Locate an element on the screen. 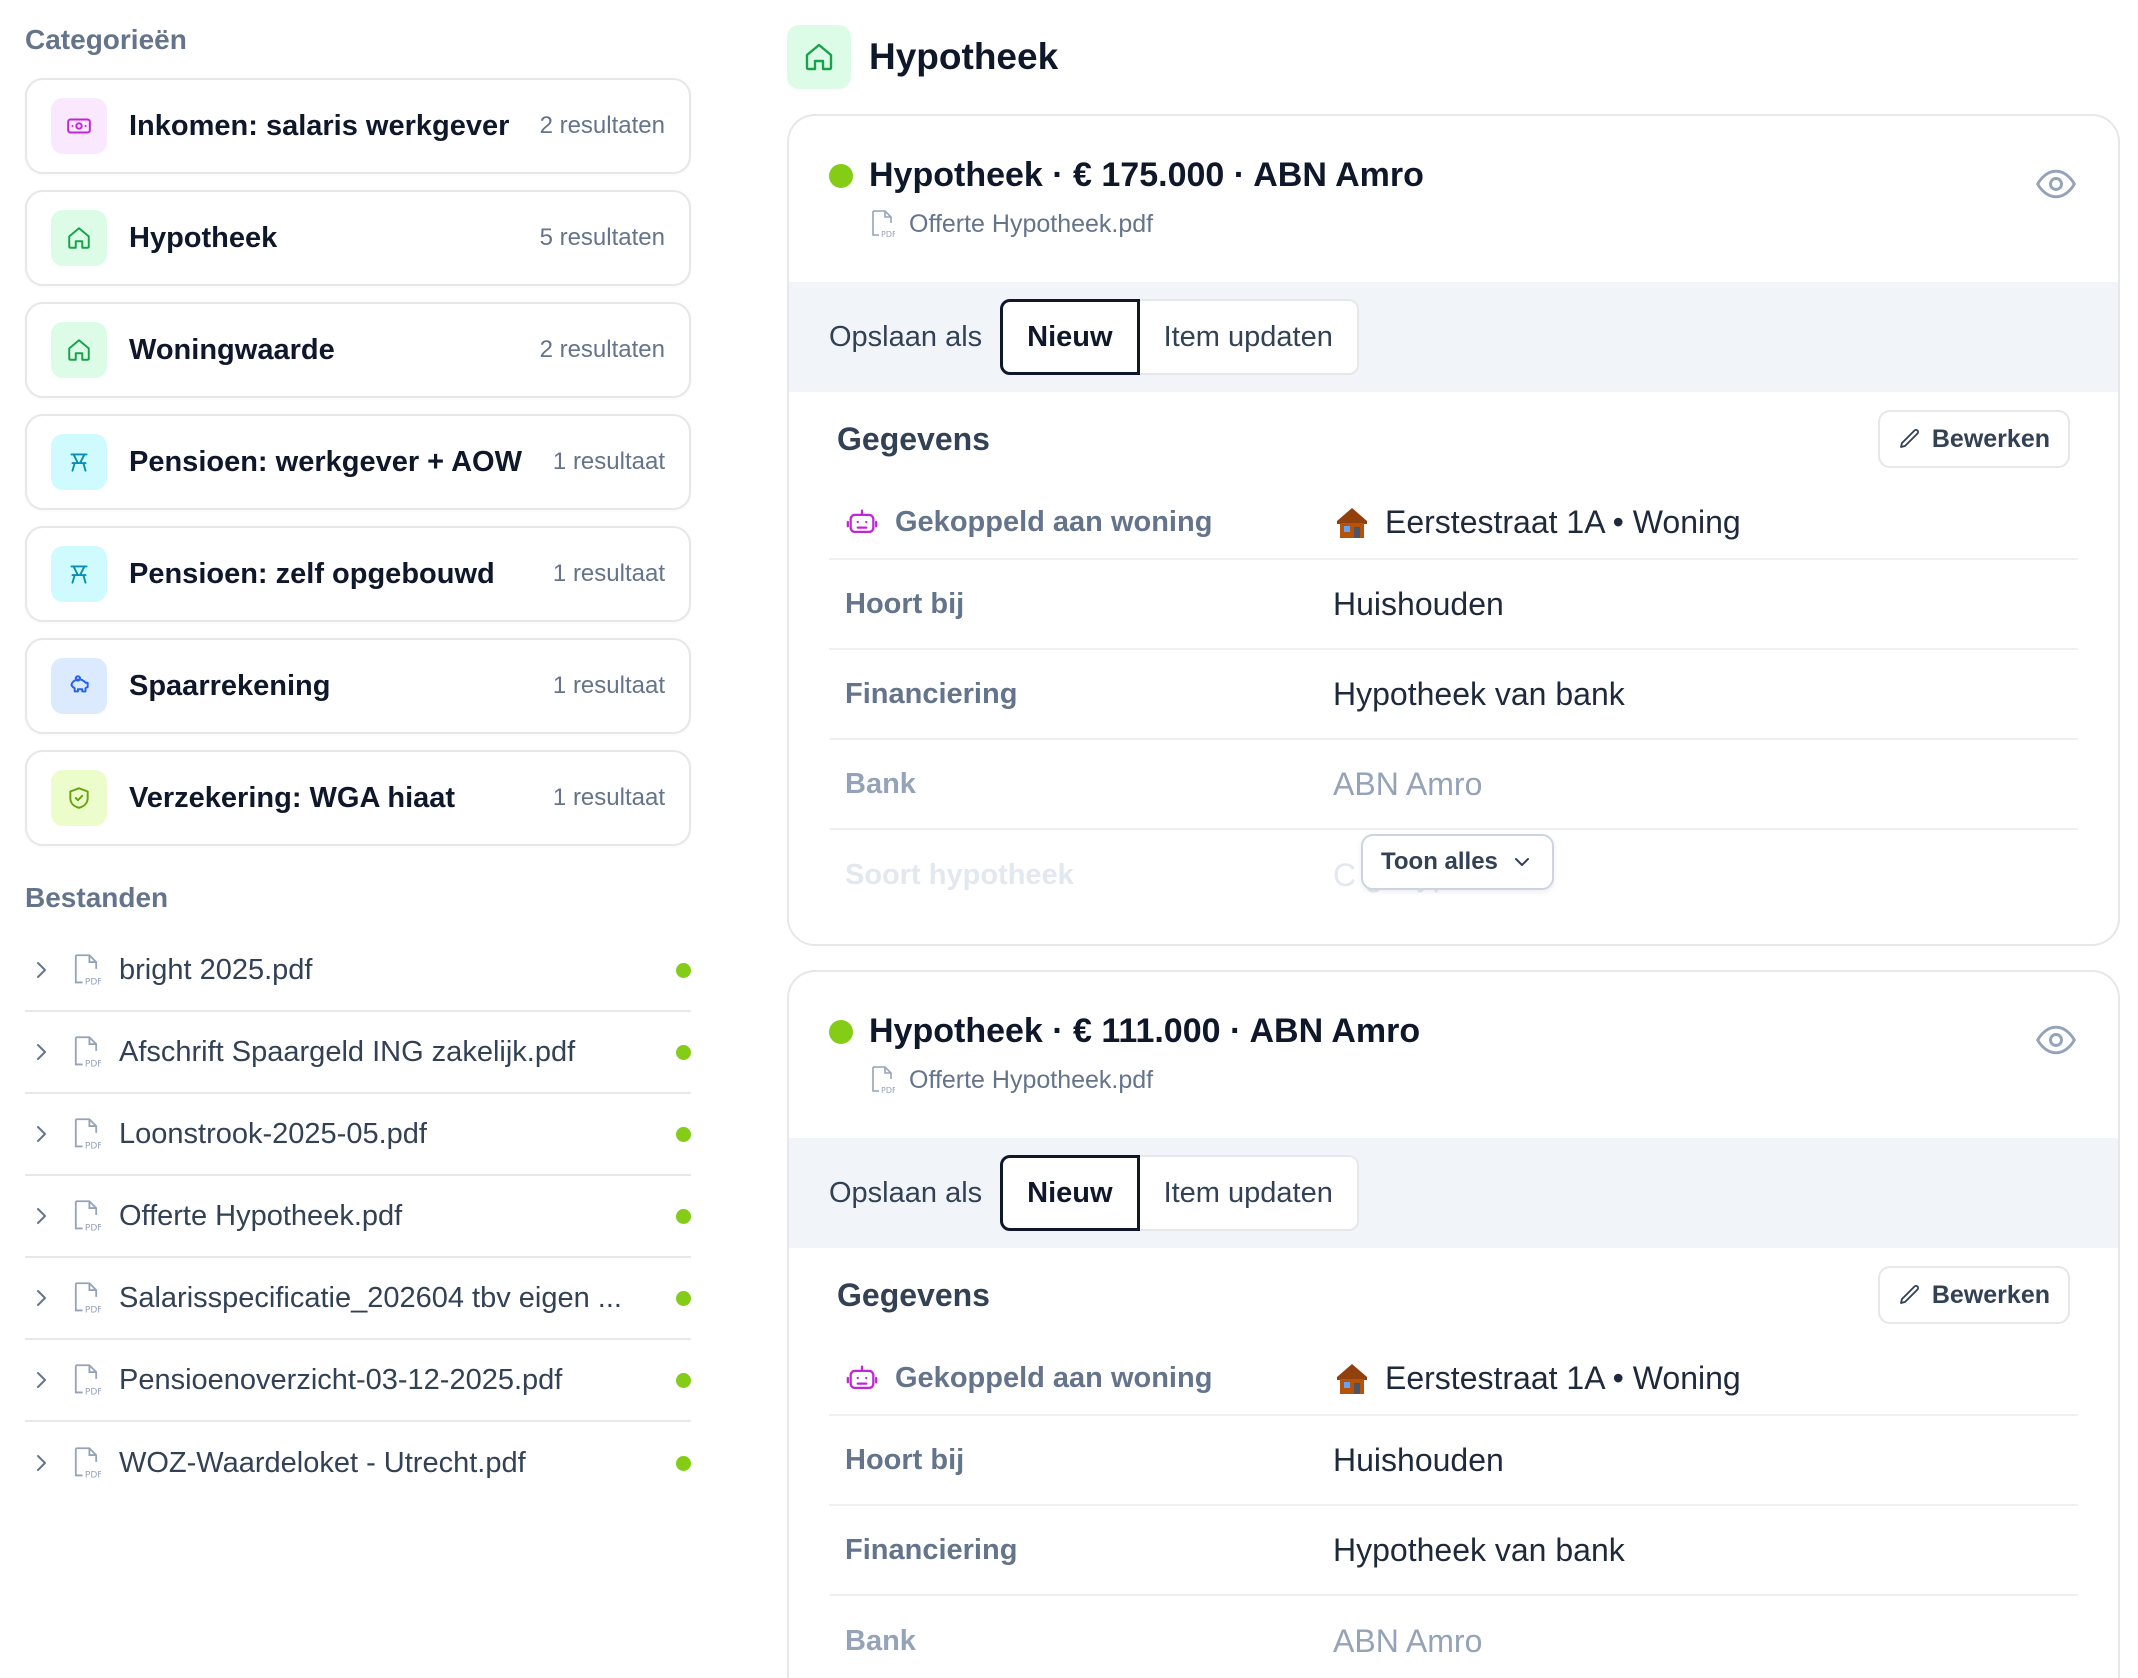  file-name: Loonstrook-2025-05.pdf is located at coordinates (273, 1133).